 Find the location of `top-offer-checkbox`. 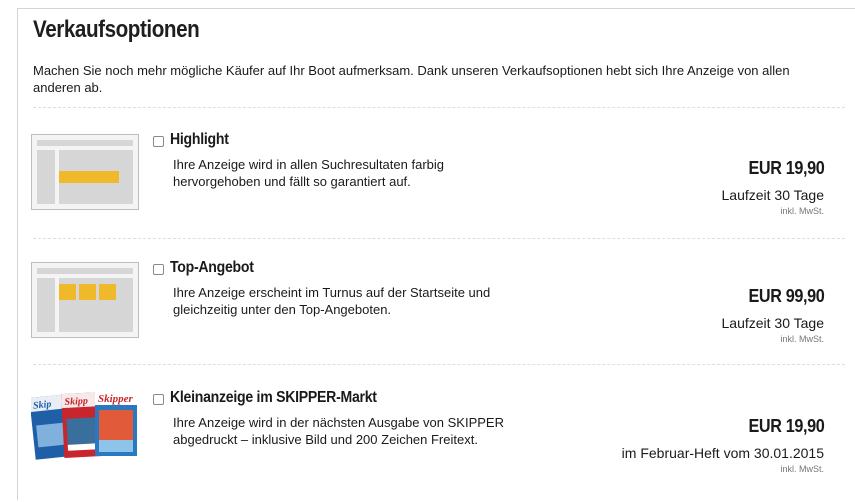

top-offer-checkbox is located at coordinates (158, 269).